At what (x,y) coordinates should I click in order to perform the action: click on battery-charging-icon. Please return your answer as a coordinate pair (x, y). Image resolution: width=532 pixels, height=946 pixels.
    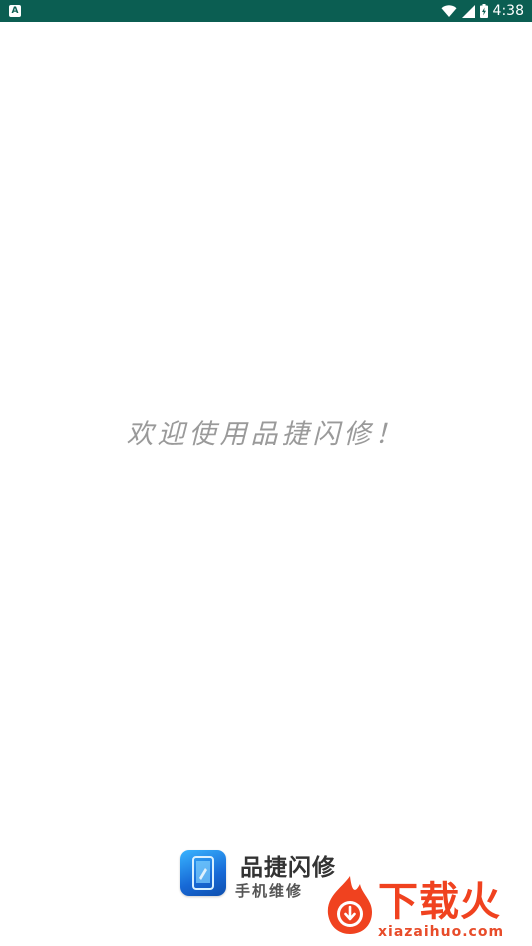
    Looking at the image, I should click on (483, 11).